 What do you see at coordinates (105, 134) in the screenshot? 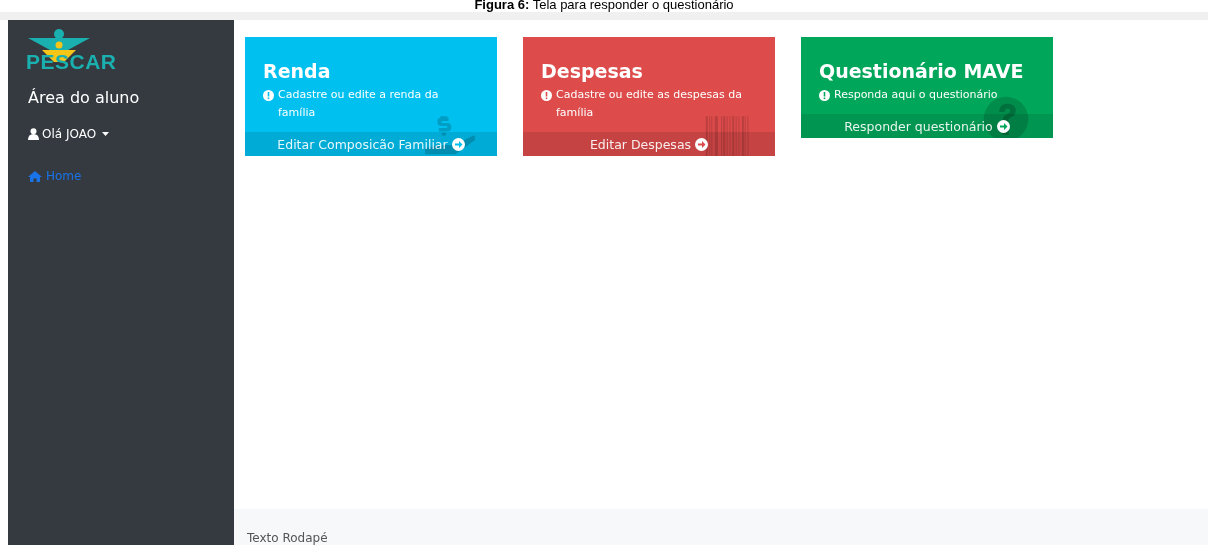
I see `caret-icon` at bounding box center [105, 134].